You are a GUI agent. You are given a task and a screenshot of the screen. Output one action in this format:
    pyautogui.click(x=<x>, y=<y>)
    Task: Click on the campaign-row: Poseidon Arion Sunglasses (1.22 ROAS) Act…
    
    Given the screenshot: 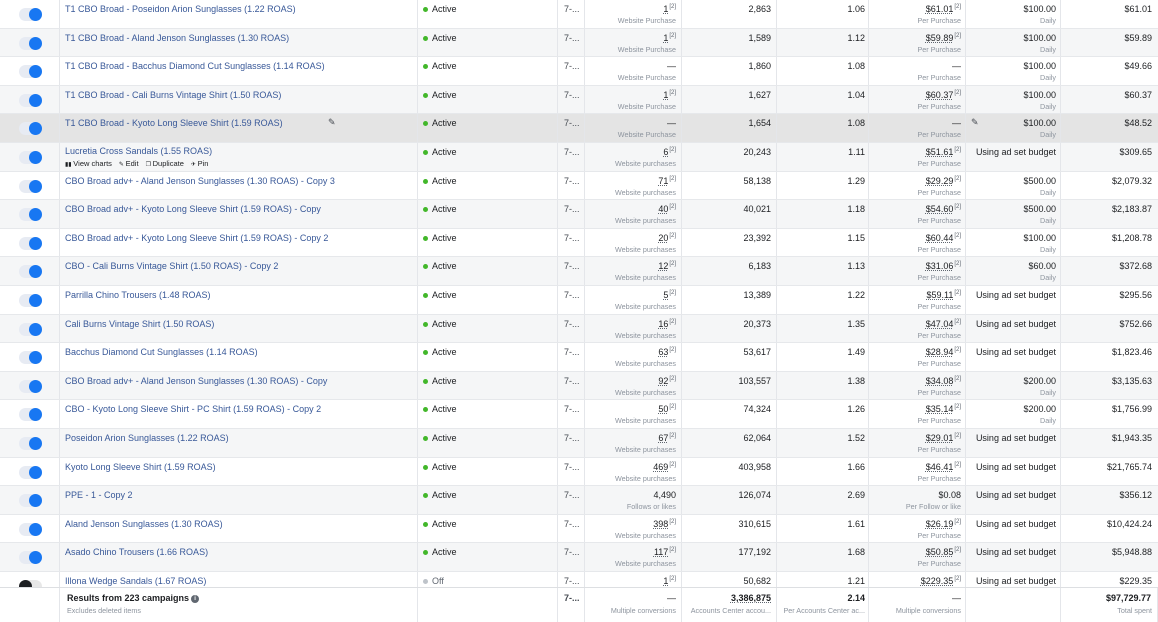 What is the action you would take?
    pyautogui.click(x=579, y=443)
    